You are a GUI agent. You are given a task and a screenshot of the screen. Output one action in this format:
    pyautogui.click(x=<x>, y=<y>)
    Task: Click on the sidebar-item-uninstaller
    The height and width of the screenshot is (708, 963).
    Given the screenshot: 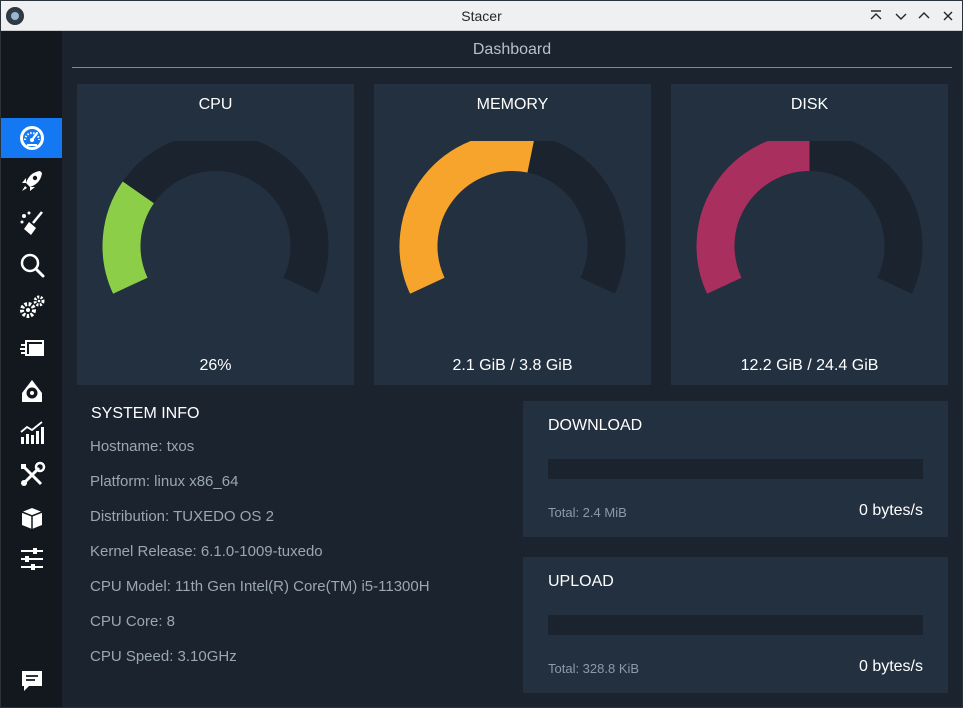 What is the action you would take?
    pyautogui.click(x=31, y=391)
    